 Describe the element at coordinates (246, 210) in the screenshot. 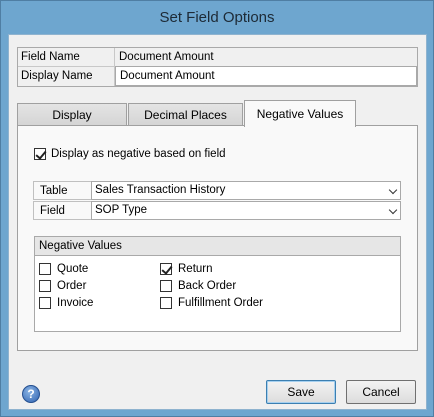

I see `field-dropdown: SOP Type` at that location.